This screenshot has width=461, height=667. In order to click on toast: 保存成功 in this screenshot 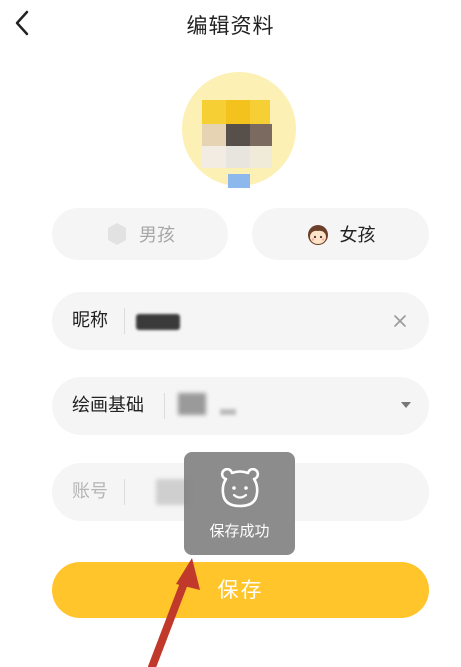, I will do `click(239, 503)`.